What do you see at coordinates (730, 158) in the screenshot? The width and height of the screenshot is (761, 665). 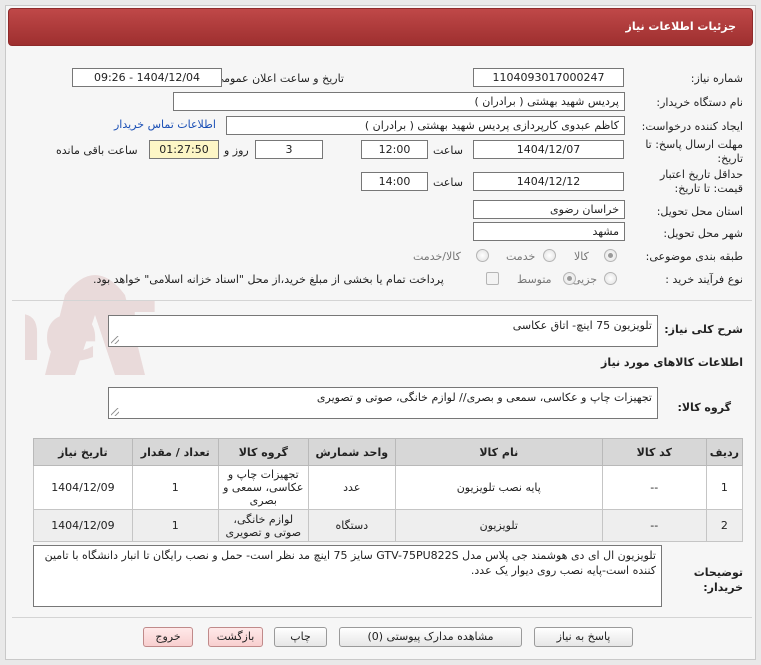 I see `deadline-label-2: تاریخ:` at bounding box center [730, 158].